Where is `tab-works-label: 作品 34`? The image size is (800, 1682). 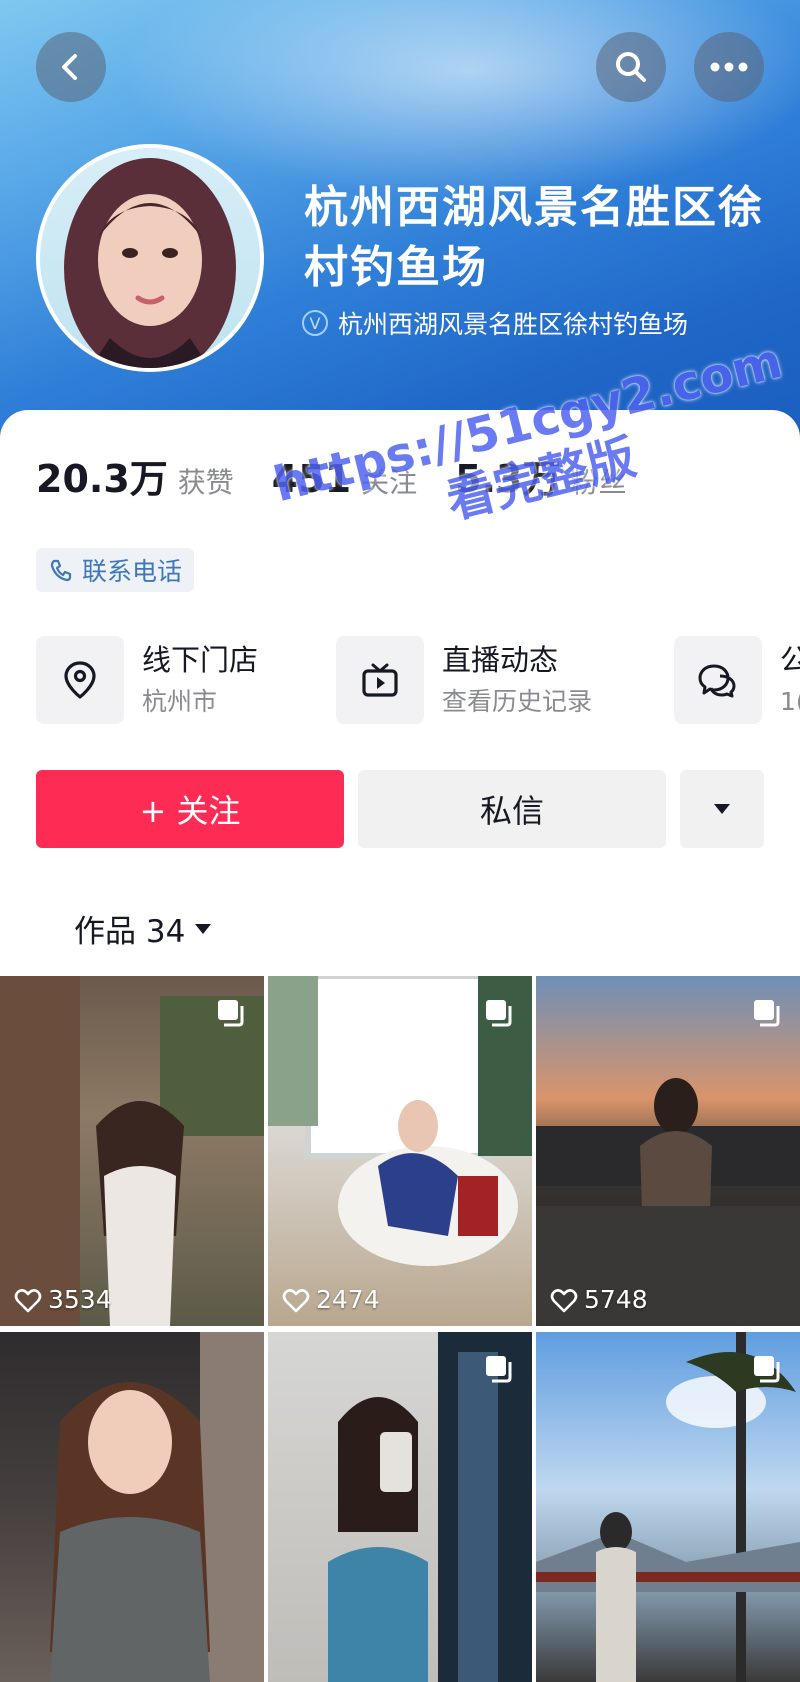 tab-works-label: 作品 34 is located at coordinates (130, 932).